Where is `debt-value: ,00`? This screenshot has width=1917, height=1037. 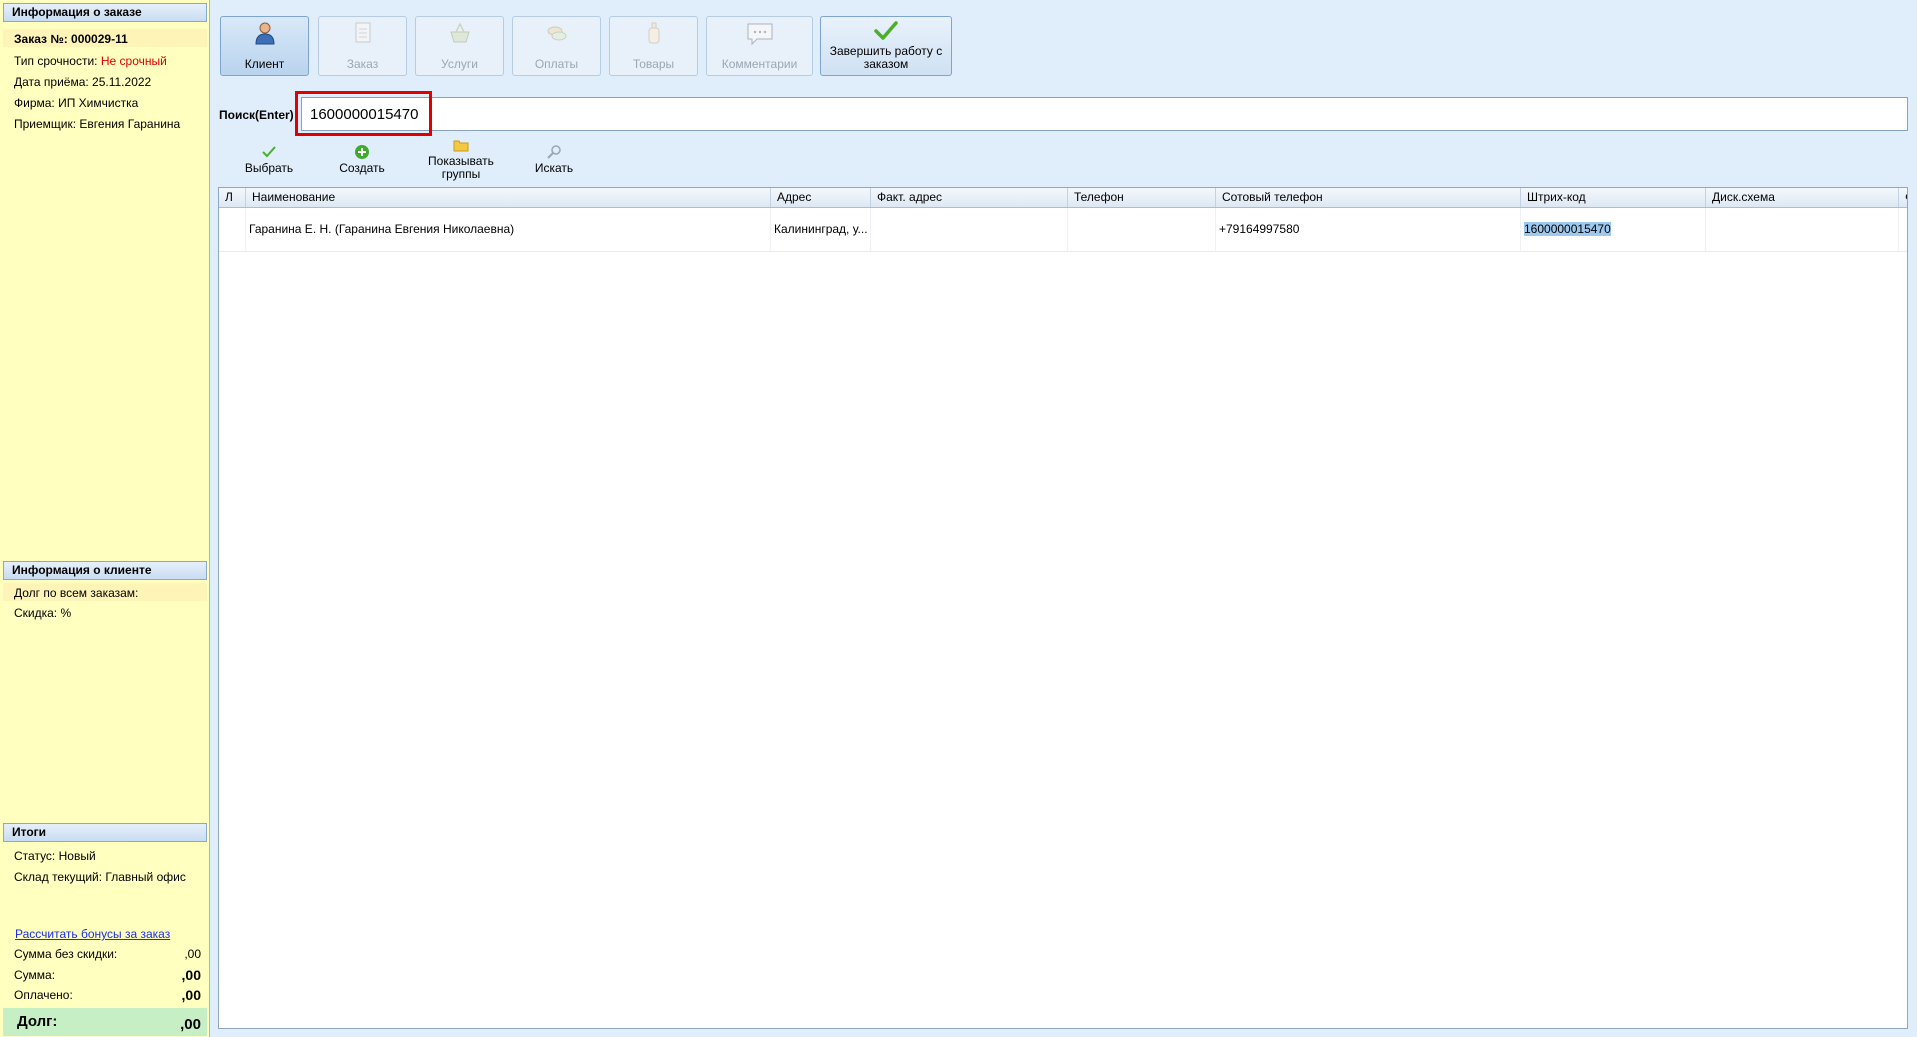
debt-value: ,00 is located at coordinates (190, 1024).